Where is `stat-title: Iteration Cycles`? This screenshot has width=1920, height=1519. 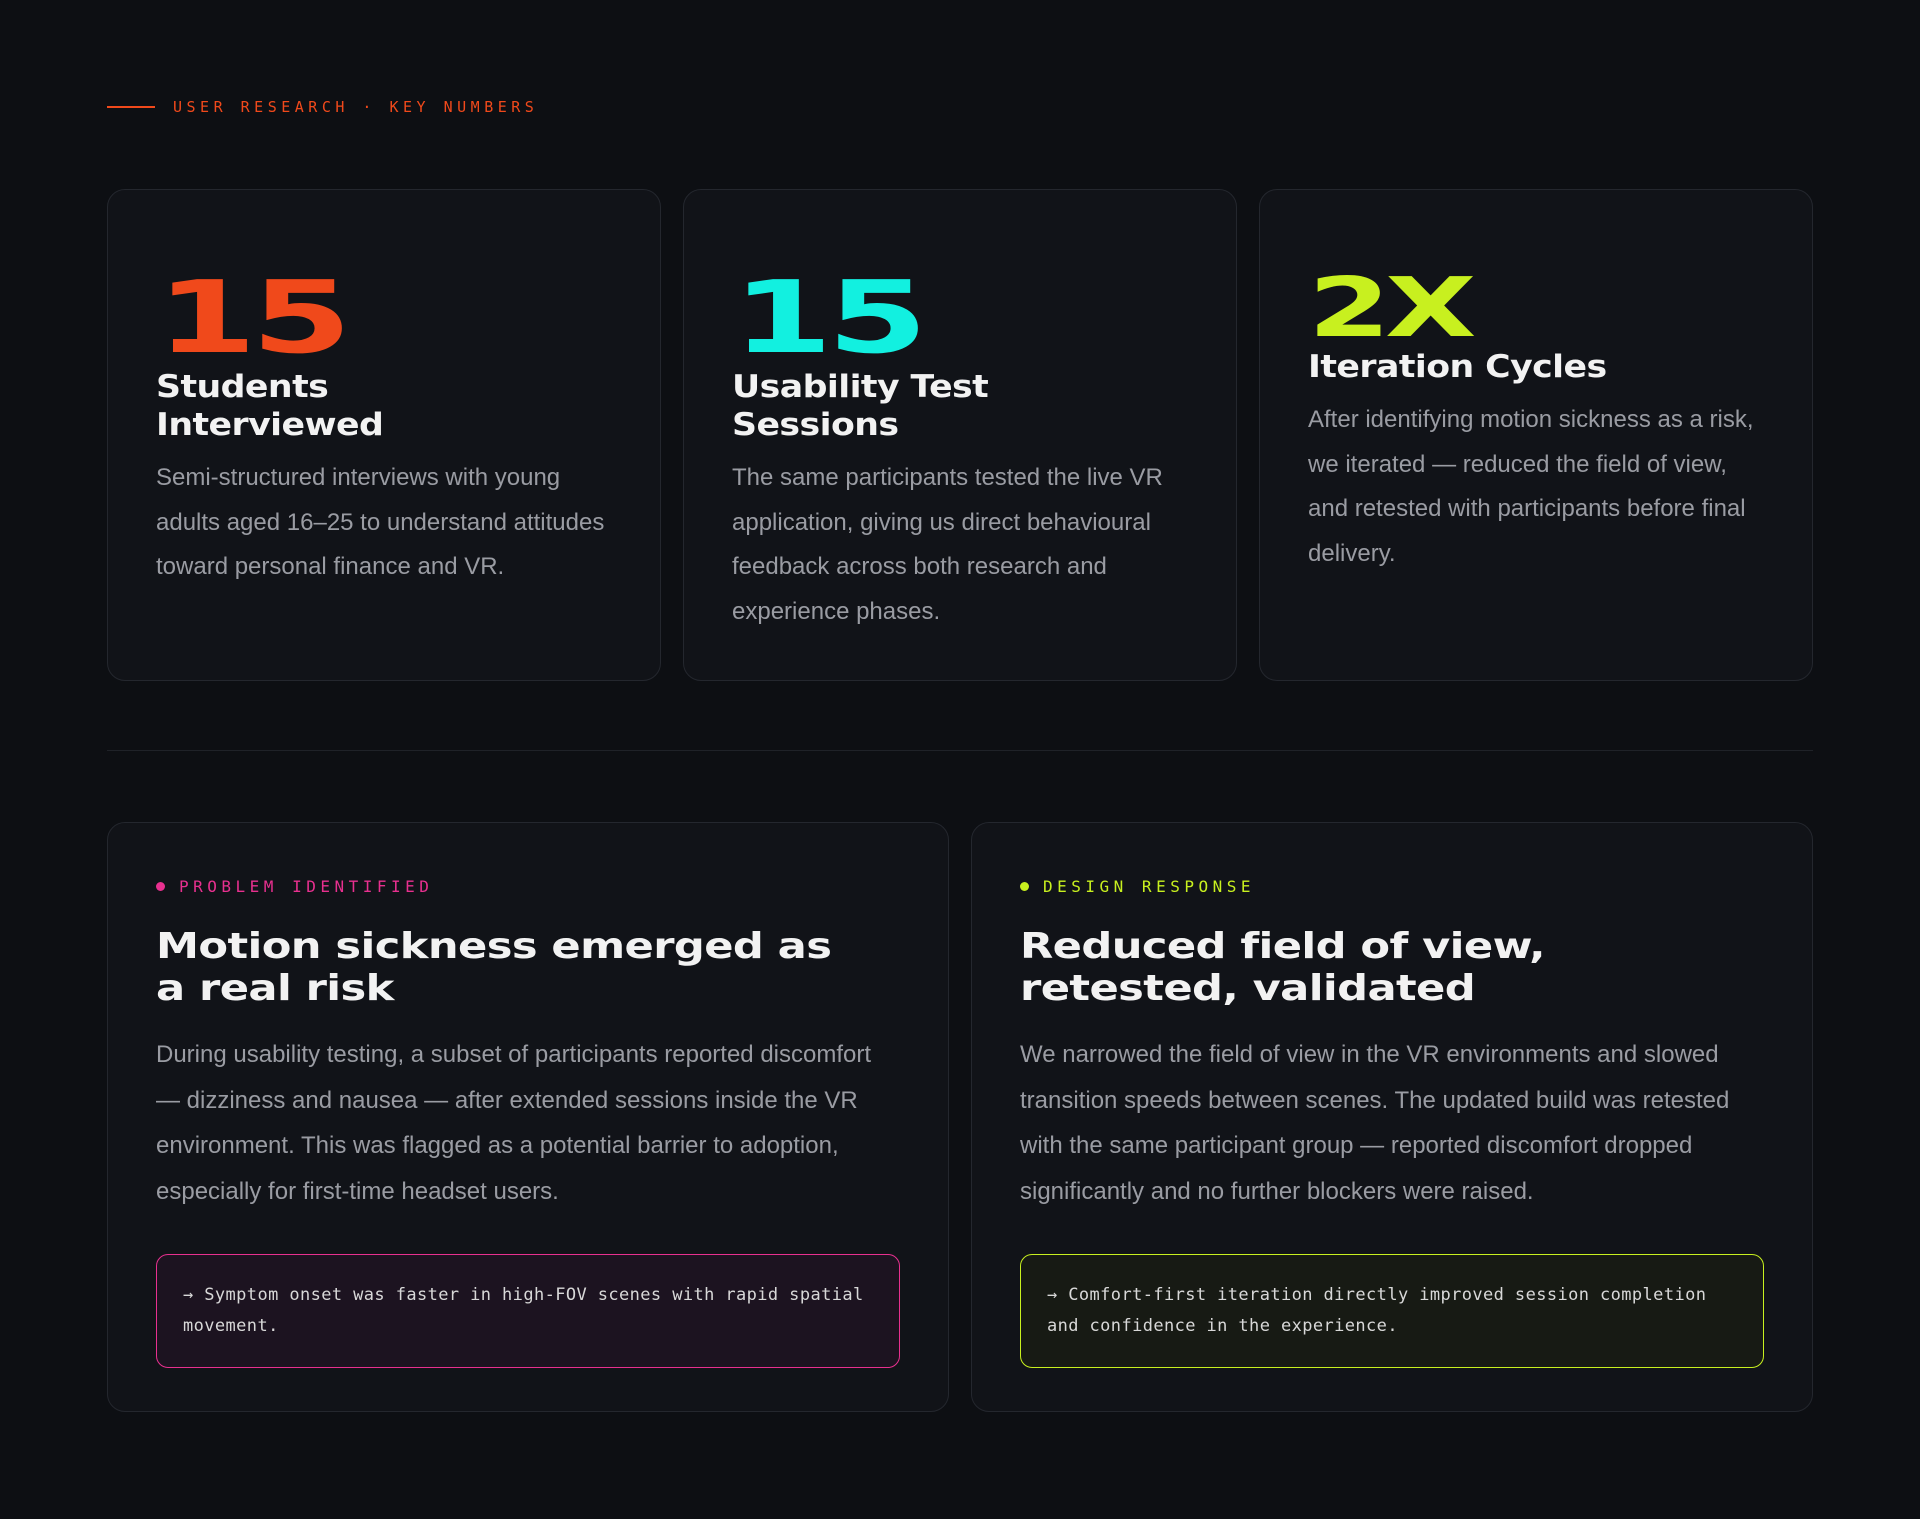 stat-title: Iteration Cycles is located at coordinates (1457, 367).